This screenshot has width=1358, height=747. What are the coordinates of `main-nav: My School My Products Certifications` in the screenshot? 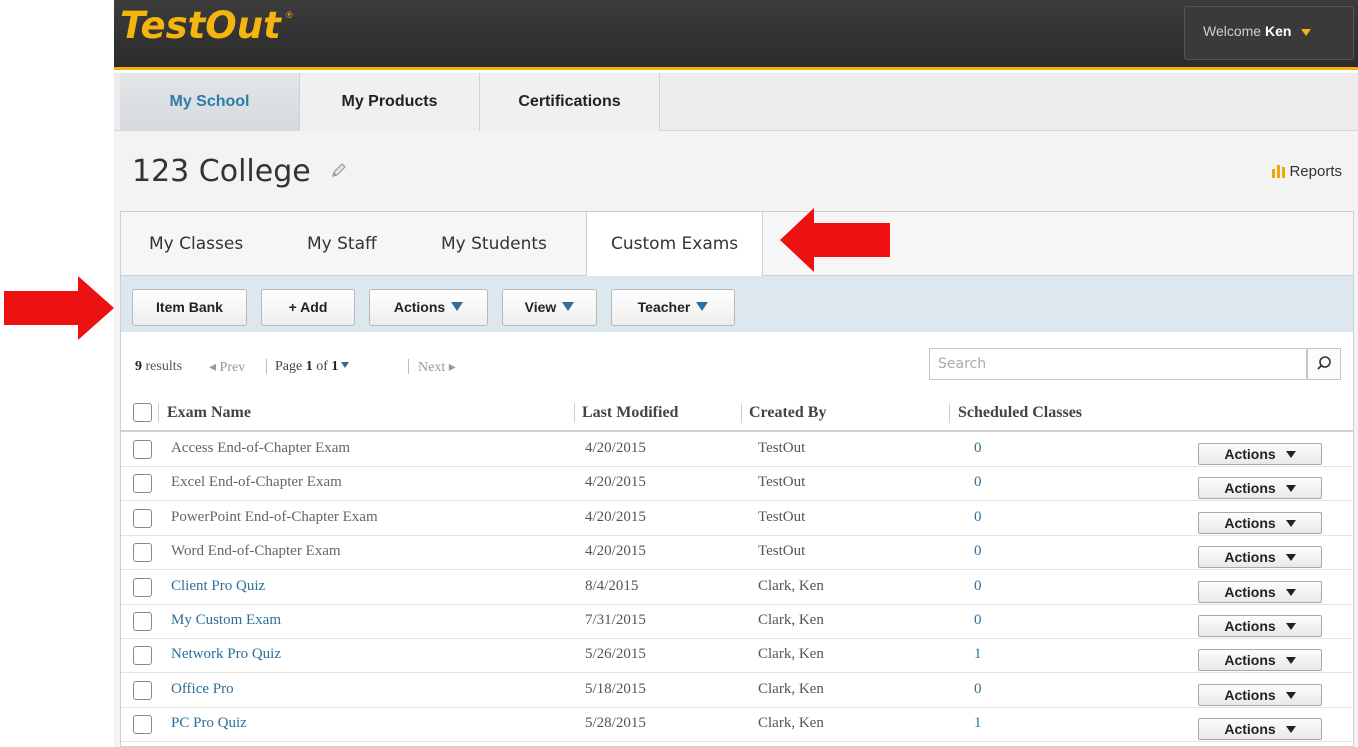 It's located at (736, 102).